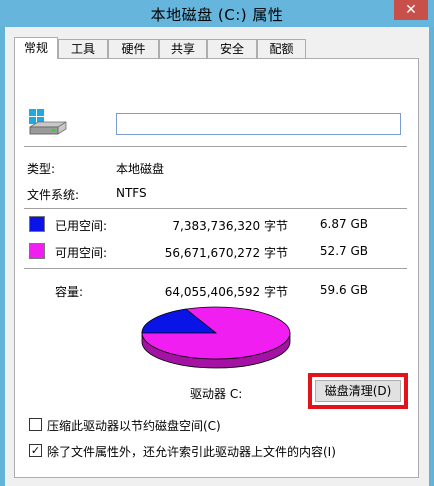  I want to click on drive-label: 驱动器 C:, so click(216, 394).